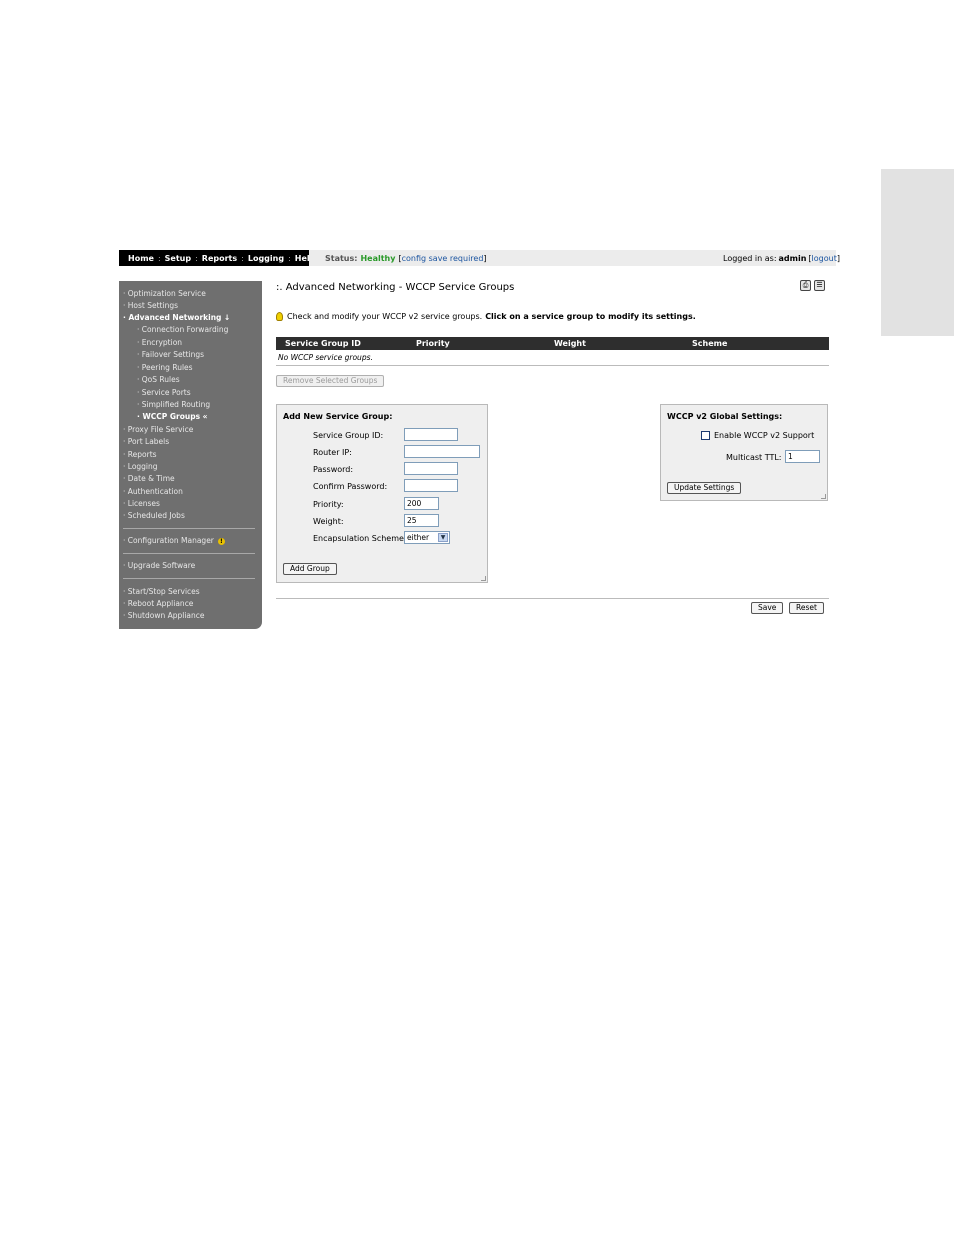 This screenshot has height=1235, width=954. Describe the element at coordinates (917, 252) in the screenshot. I see `page-edge-tab` at that location.